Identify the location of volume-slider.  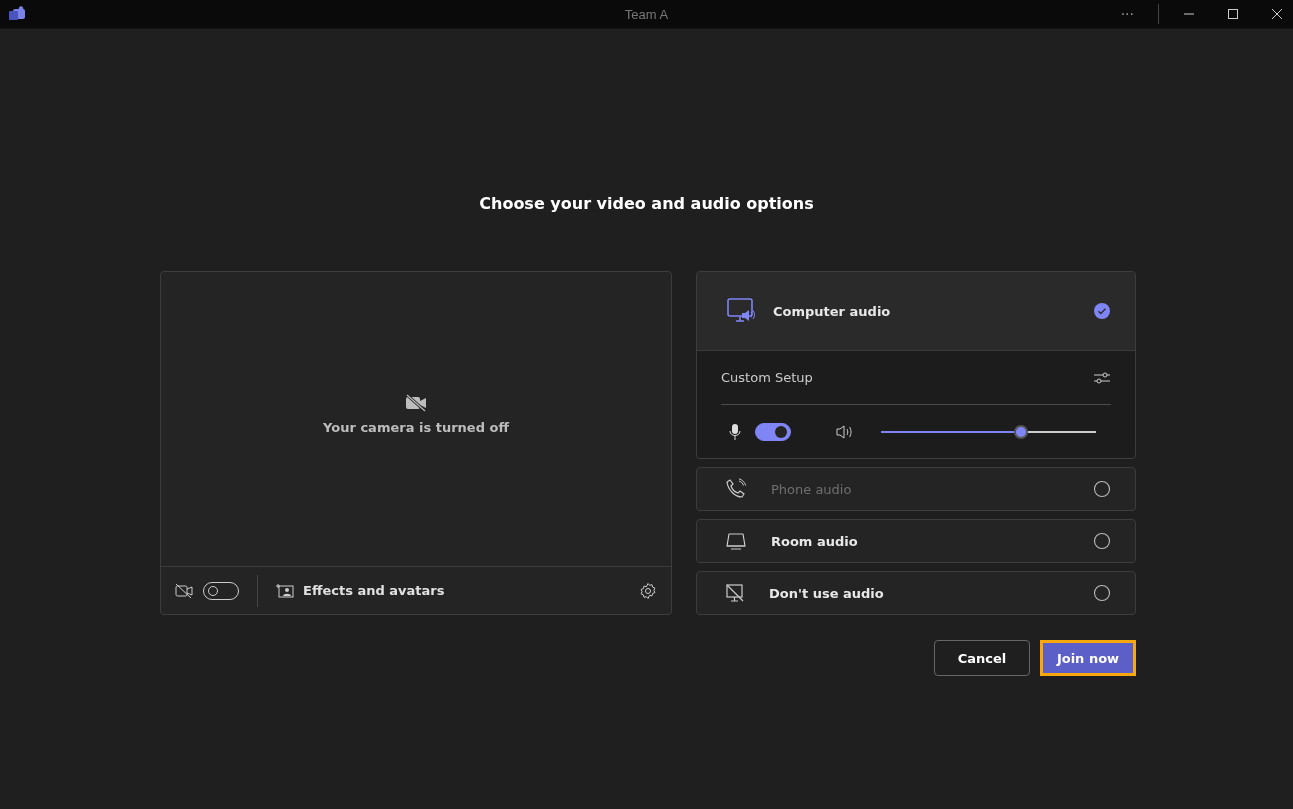
(988, 431).